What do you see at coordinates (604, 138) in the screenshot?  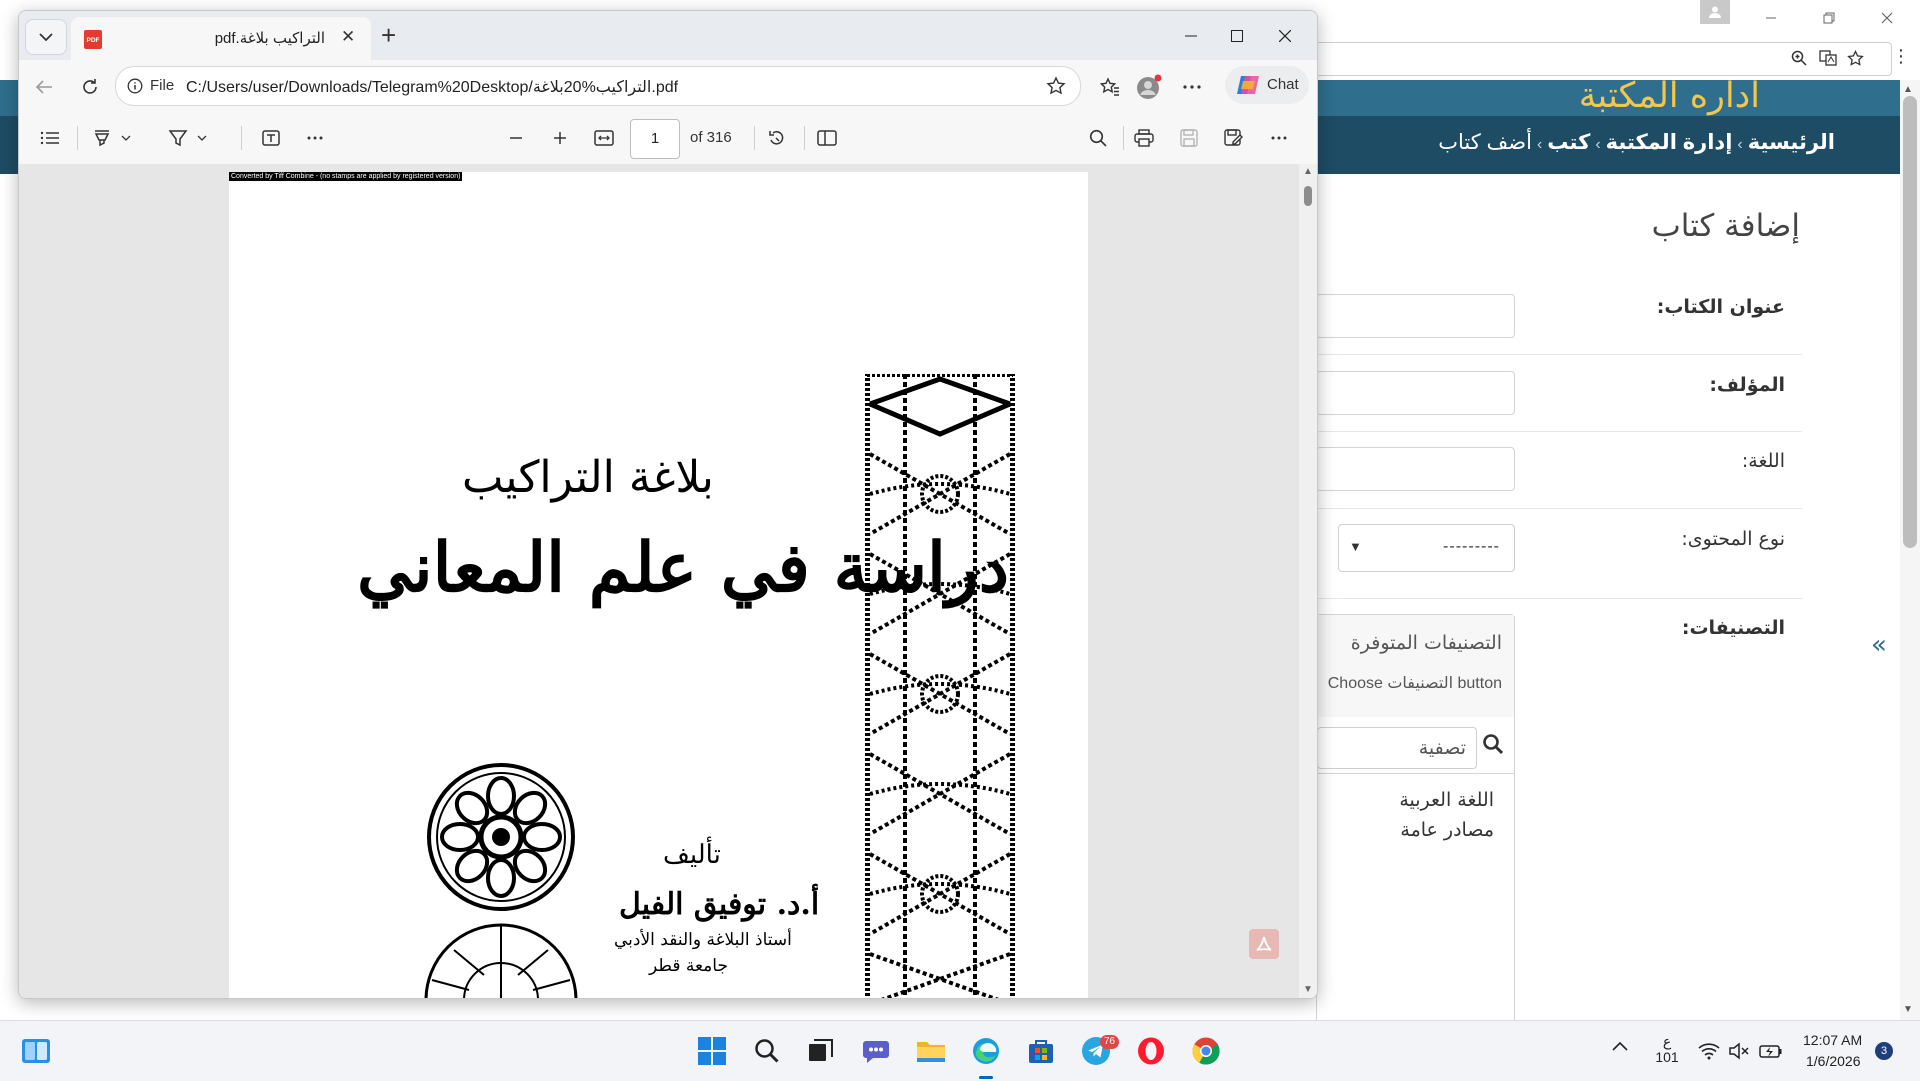 I see `fit-width-button` at bounding box center [604, 138].